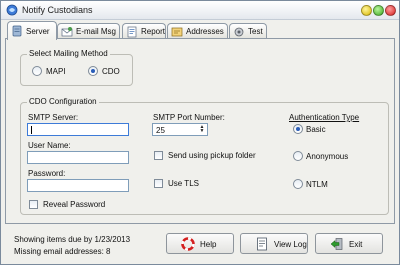  Describe the element at coordinates (290, 244) in the screenshot. I see `view-log-button-label: View Log` at that location.